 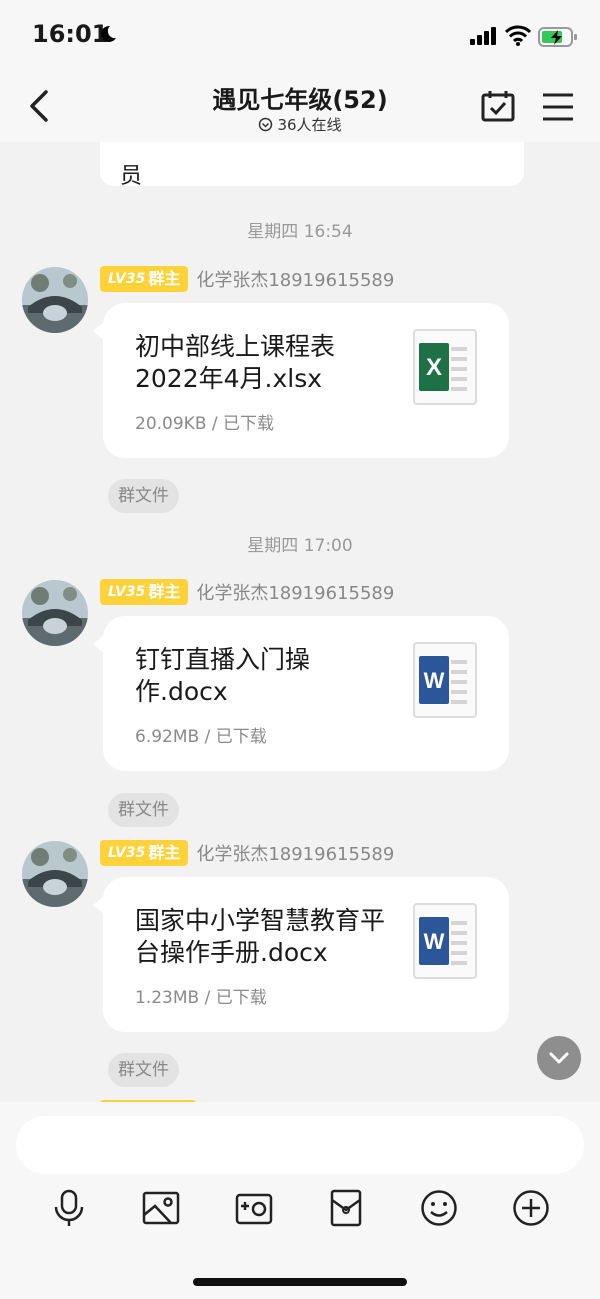 I want to click on hamburger-menu-icon, so click(x=558, y=107).